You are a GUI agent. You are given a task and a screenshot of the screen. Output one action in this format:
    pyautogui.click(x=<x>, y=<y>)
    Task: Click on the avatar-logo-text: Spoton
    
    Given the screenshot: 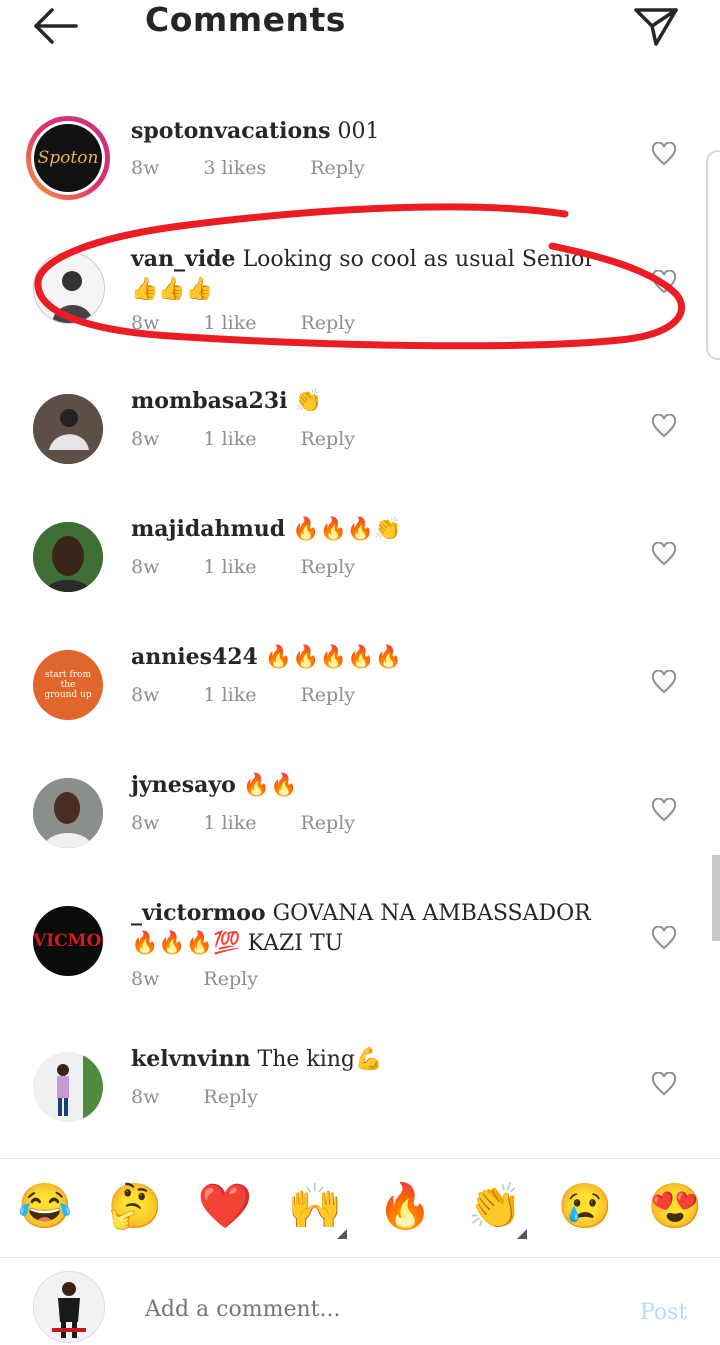 What is the action you would take?
    pyautogui.click(x=68, y=158)
    